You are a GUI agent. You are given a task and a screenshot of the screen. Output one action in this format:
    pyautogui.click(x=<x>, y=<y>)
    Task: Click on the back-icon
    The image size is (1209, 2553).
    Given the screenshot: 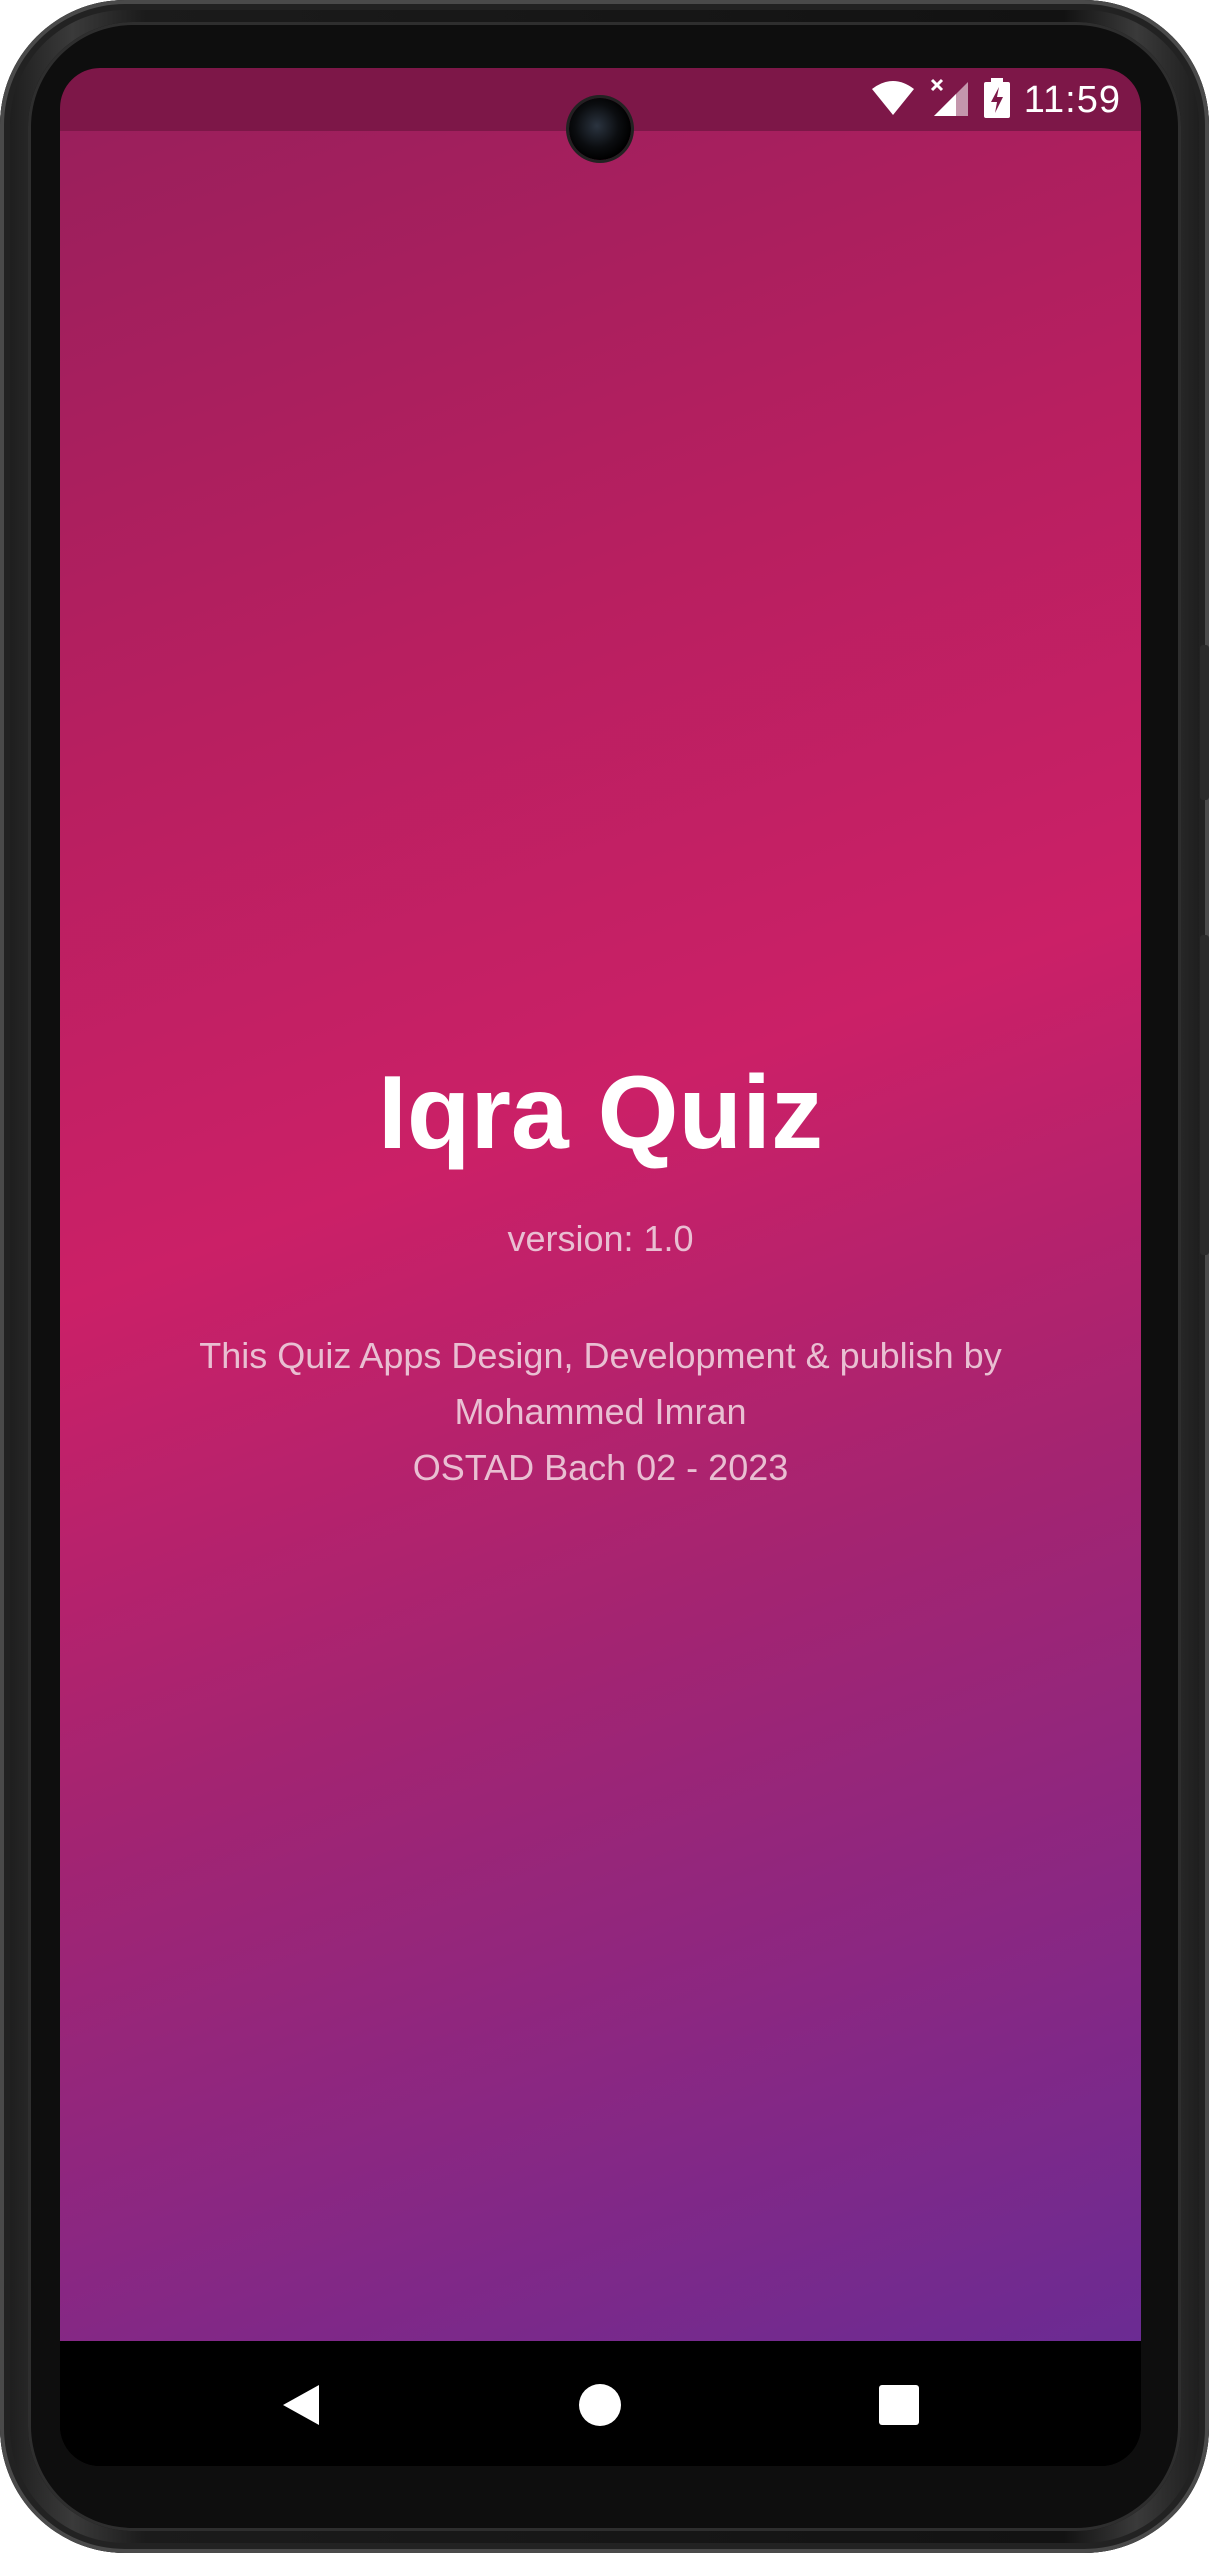 What is the action you would take?
    pyautogui.click(x=301, y=2405)
    